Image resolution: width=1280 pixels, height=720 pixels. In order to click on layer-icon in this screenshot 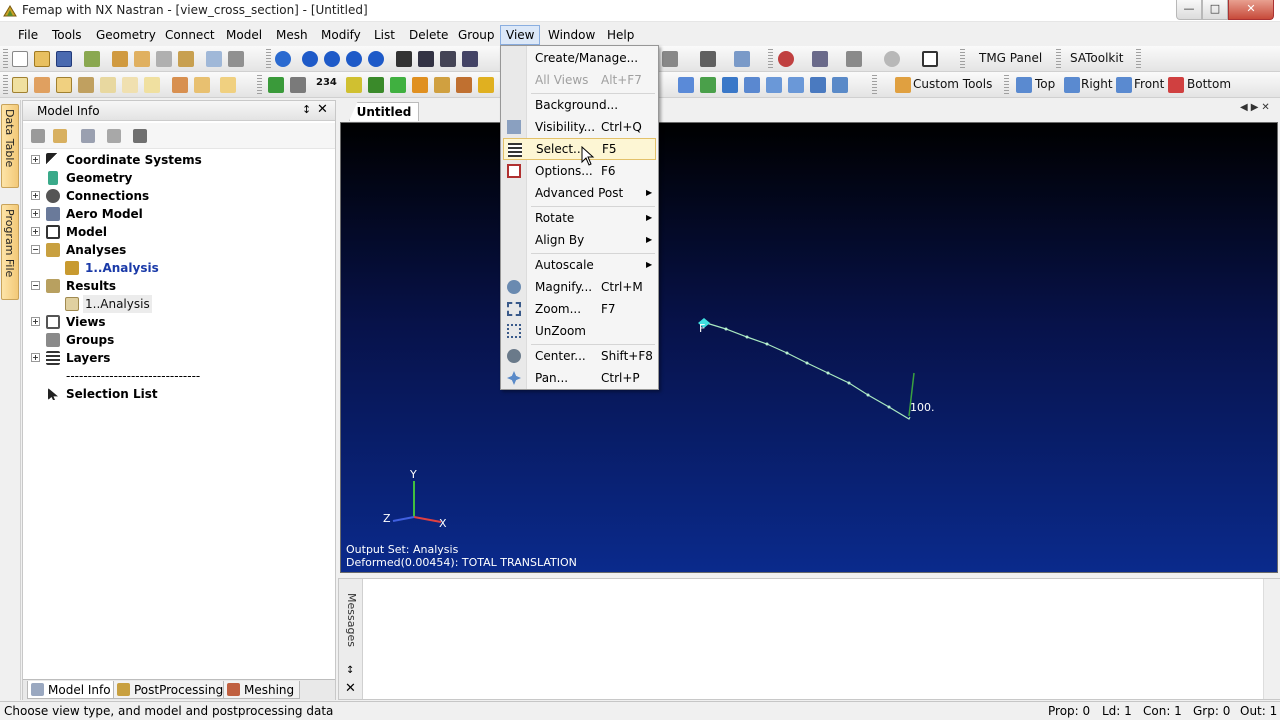, I will do `click(120, 59)`.